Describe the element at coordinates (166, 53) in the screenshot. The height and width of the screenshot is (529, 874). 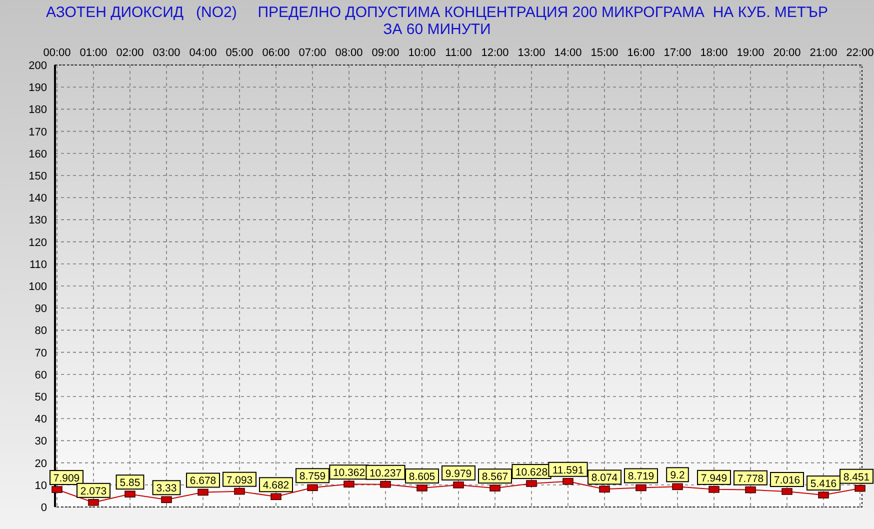
I see `x-tick-label: 03:00` at that location.